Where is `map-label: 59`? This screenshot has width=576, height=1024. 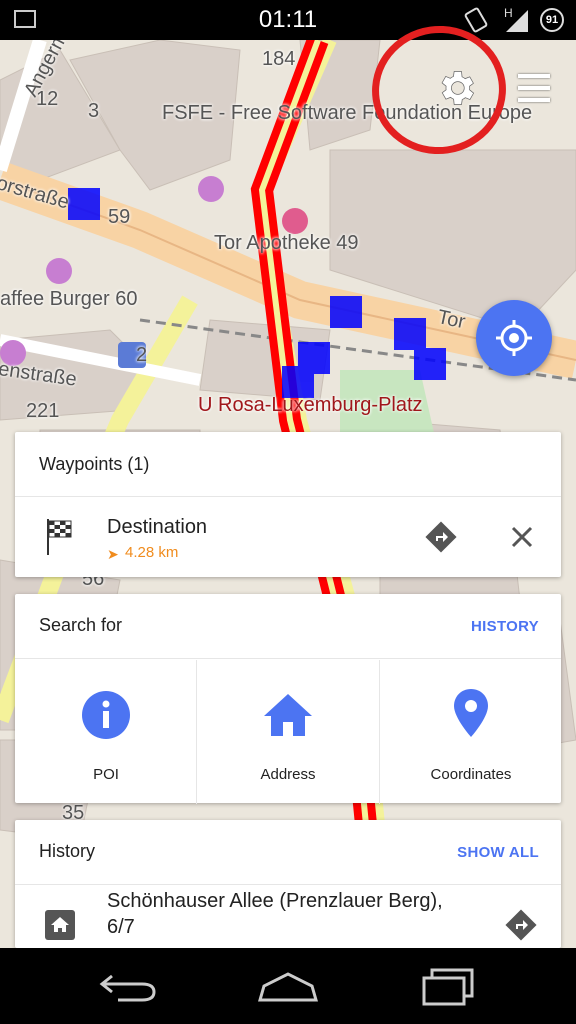 map-label: 59 is located at coordinates (119, 217).